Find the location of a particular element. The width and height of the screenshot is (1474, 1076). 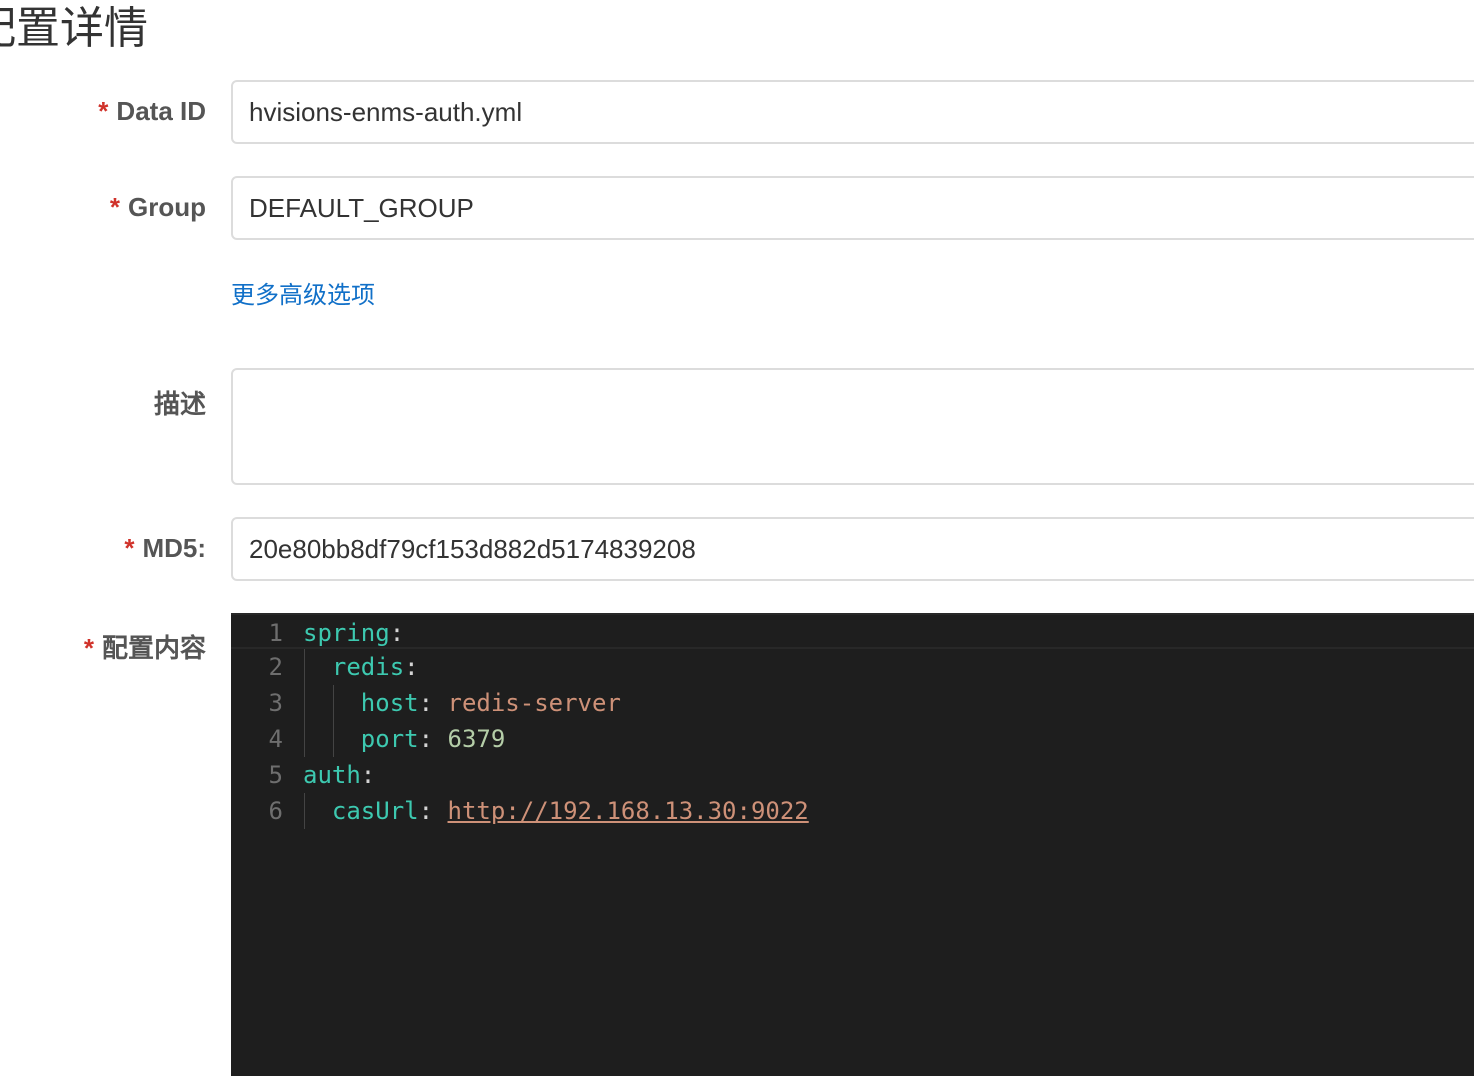

yaml-key: port is located at coordinates (389, 739).